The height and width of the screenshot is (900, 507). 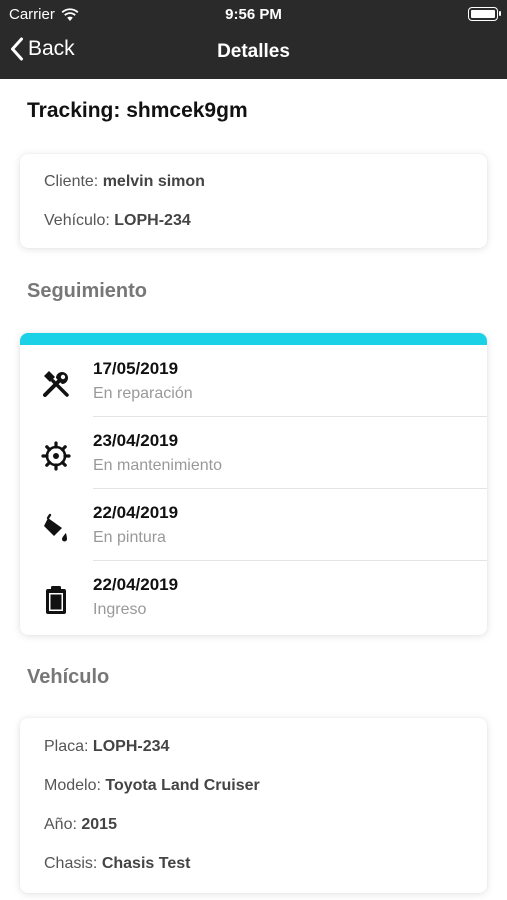 I want to click on placa-label: Placa:, so click(x=66, y=746).